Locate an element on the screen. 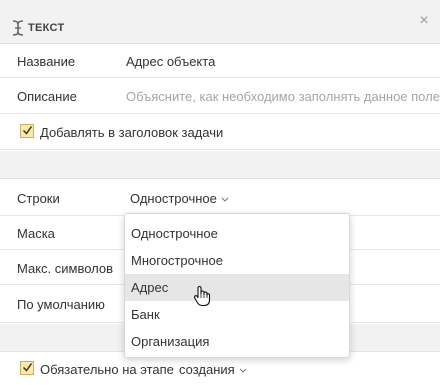 This screenshot has width=440, height=385. name-row: Название Адрес объекта is located at coordinates (220, 61).